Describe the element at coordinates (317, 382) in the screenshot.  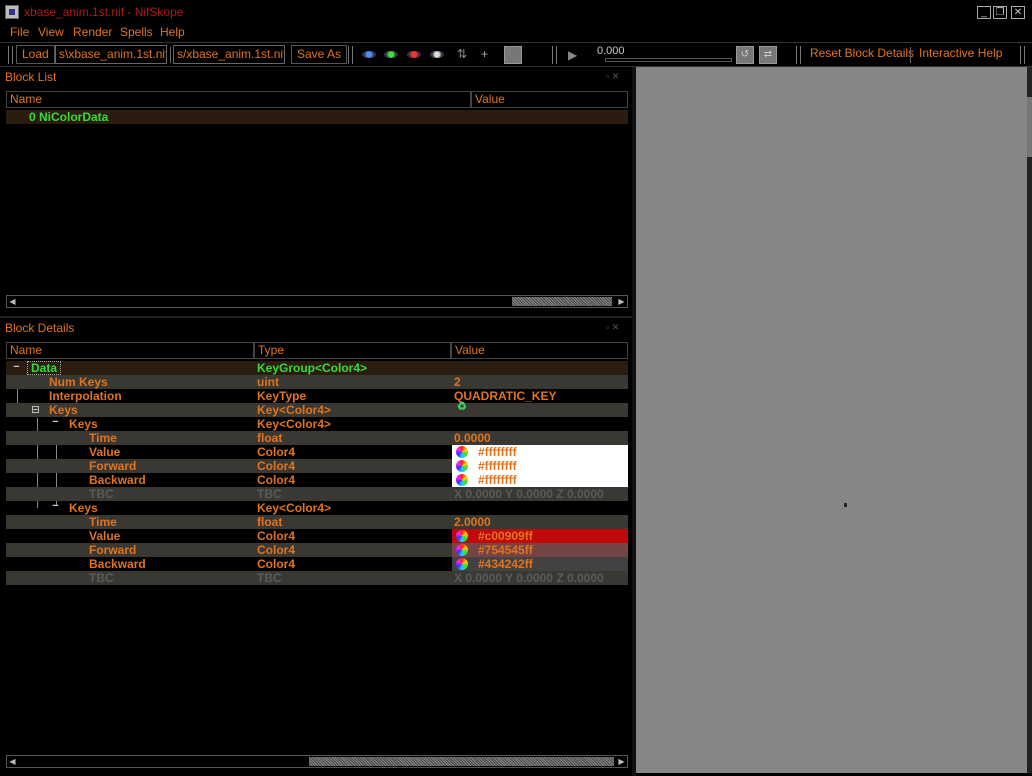
I see `table-row: Num Keys uint 2` at that location.